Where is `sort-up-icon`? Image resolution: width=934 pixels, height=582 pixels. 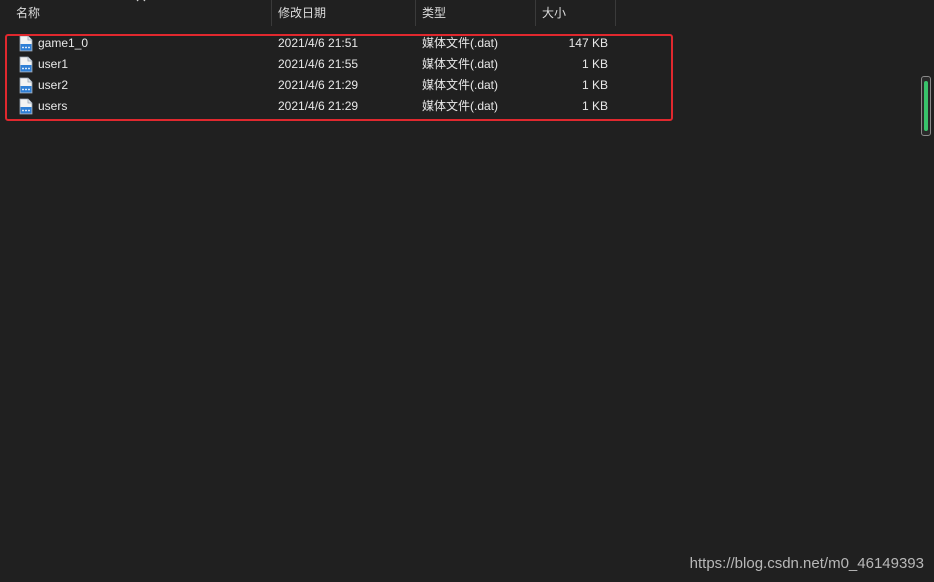 sort-up-icon is located at coordinates (141, 2).